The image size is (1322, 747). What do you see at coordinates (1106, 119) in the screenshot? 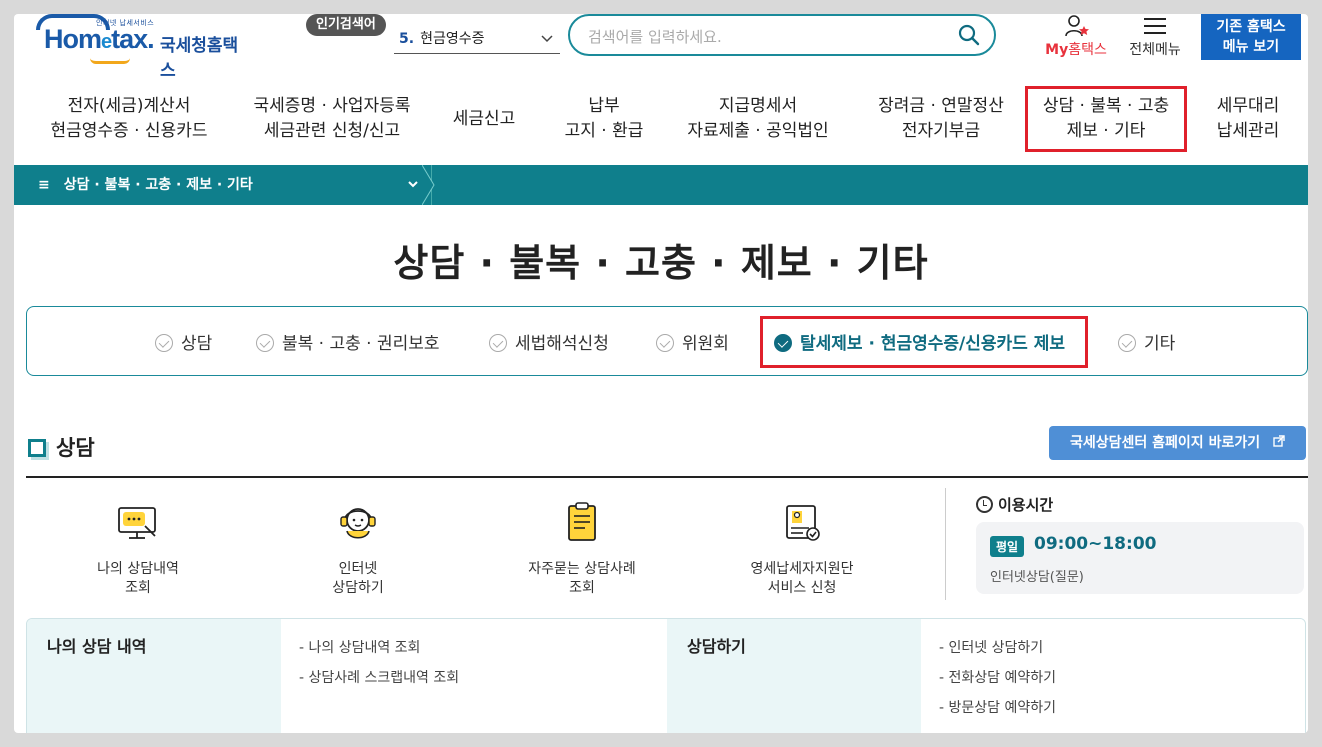
I see `gnb-item-consult: 상담 · 불복 · 고충 제보 · 기타` at bounding box center [1106, 119].